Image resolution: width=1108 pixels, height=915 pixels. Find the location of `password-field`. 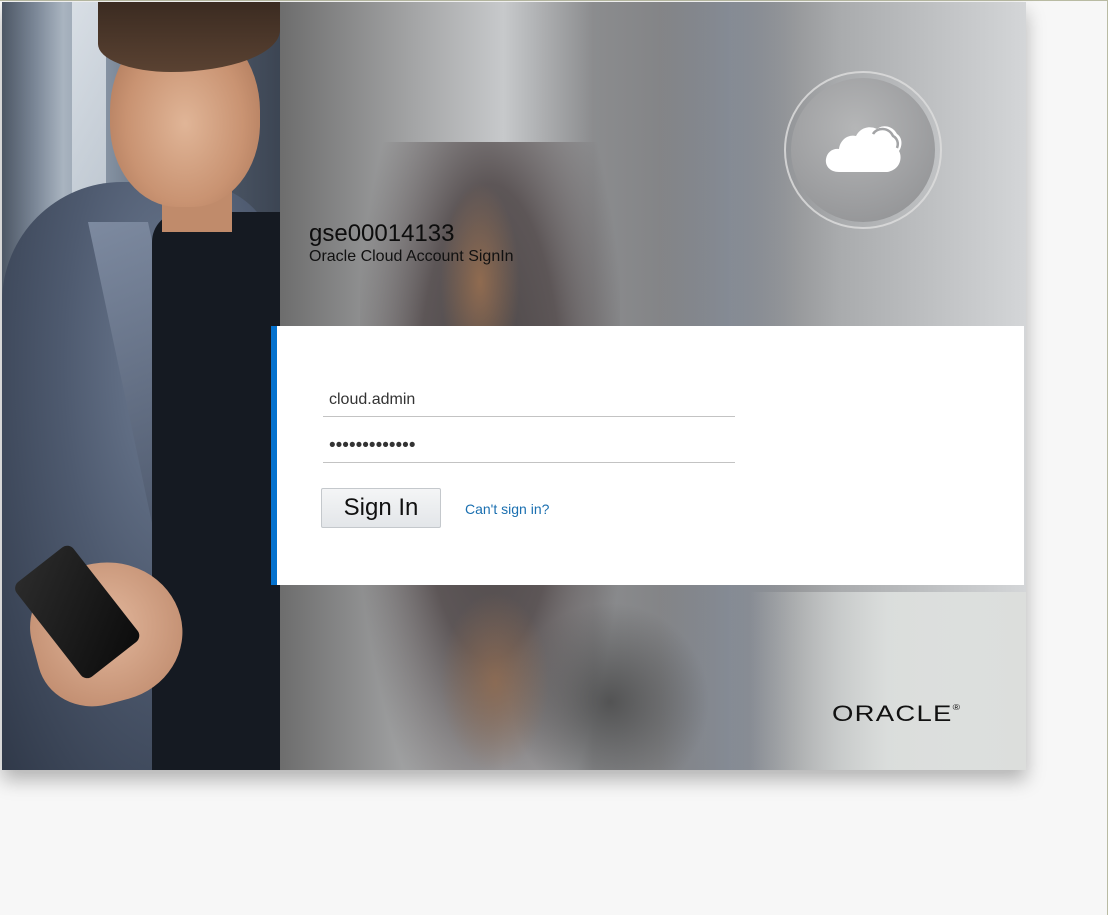

password-field is located at coordinates (529, 446).